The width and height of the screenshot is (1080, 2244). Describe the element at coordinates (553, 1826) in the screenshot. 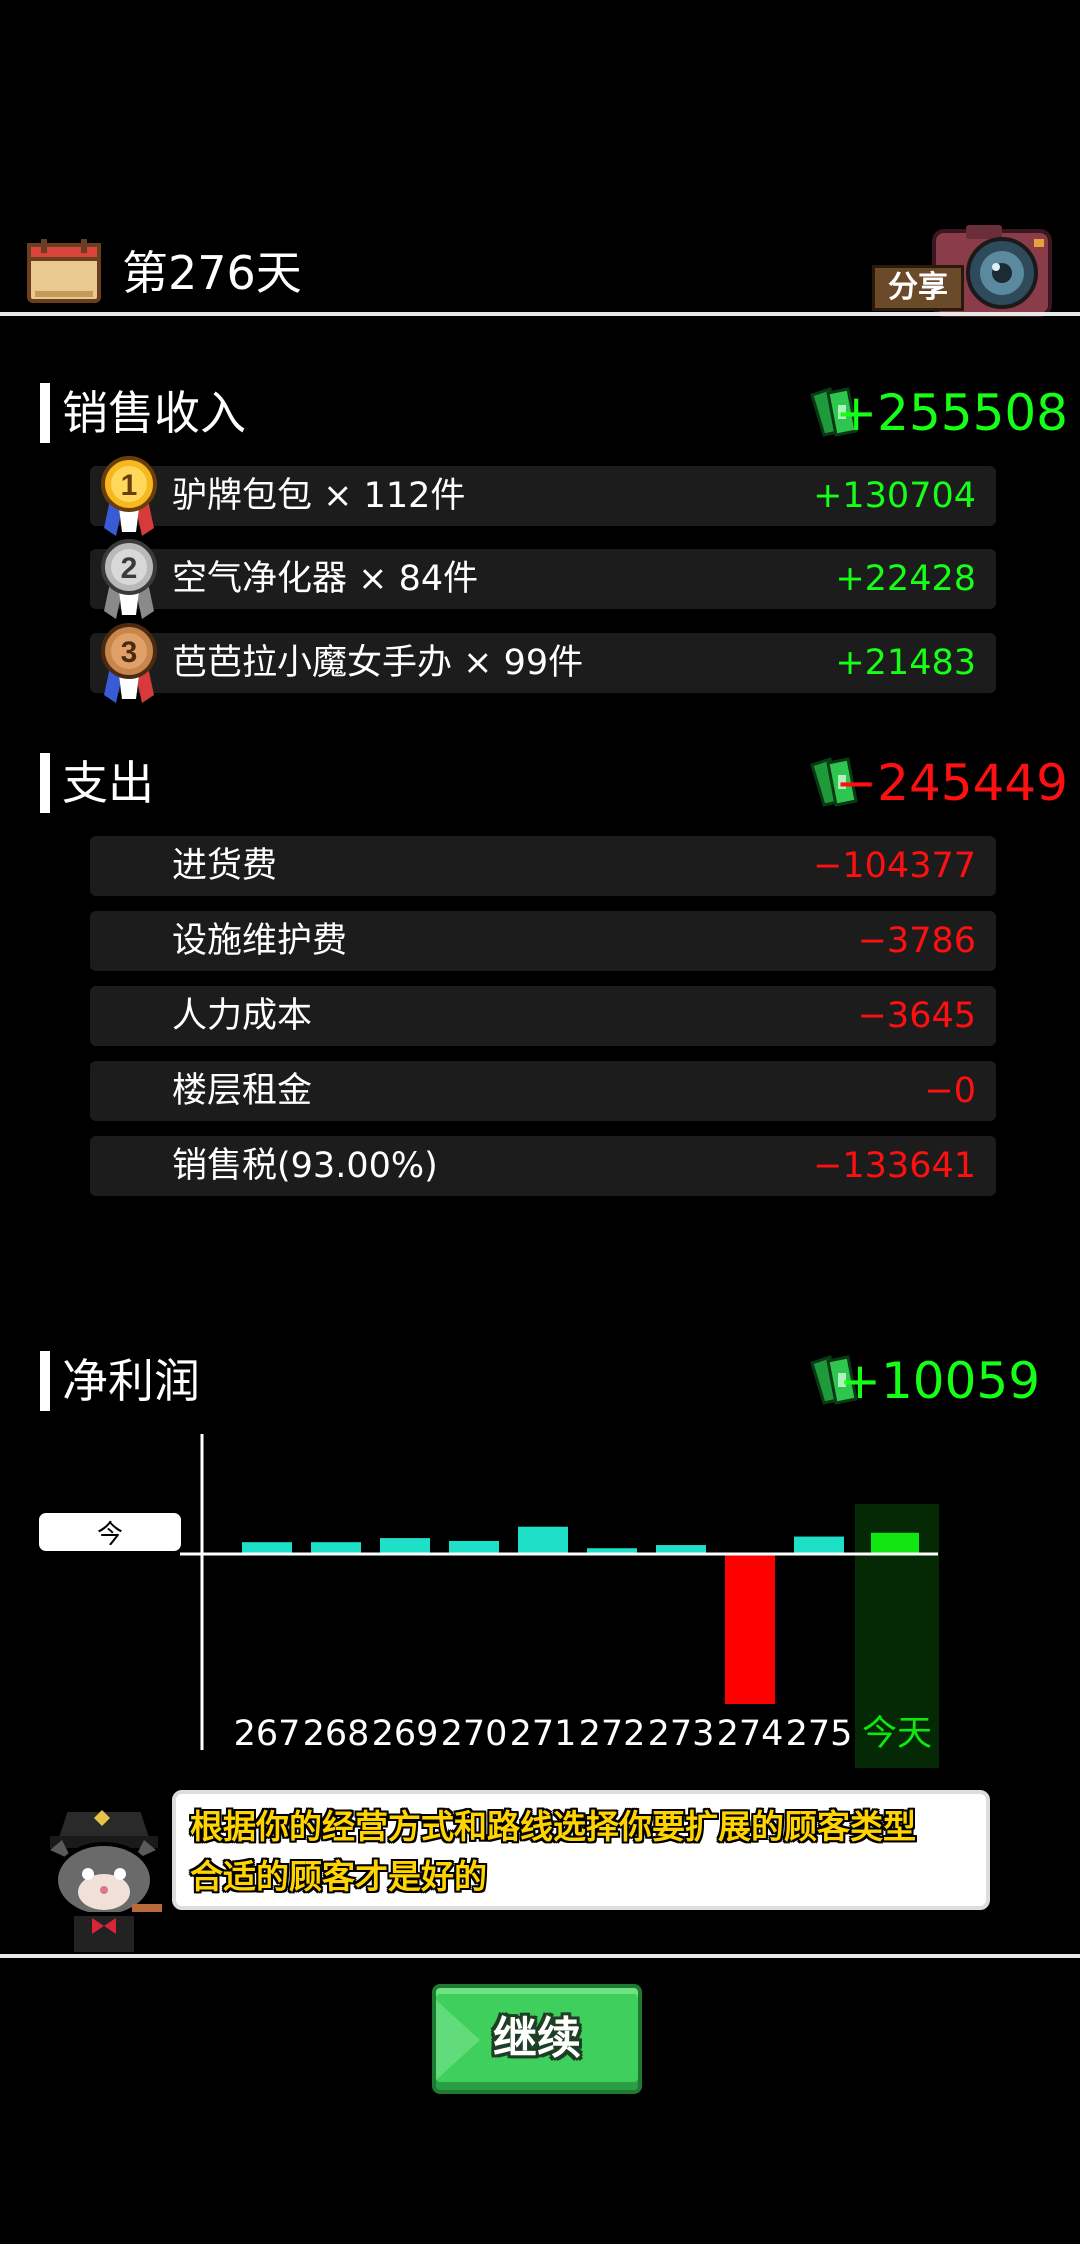

I see `dialog-line-1: 根据你的经营方式和路线选择你要扩展的顾客类型` at that location.